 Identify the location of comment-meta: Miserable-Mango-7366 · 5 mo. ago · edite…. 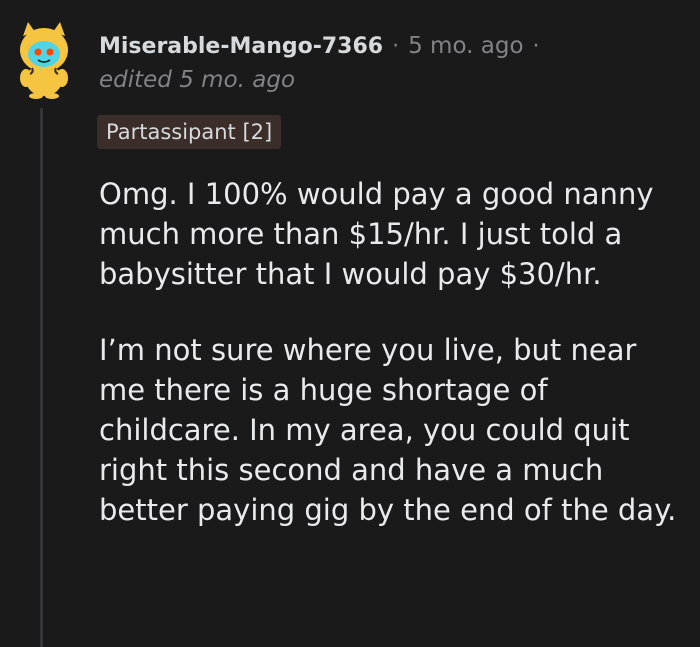
(394, 62).